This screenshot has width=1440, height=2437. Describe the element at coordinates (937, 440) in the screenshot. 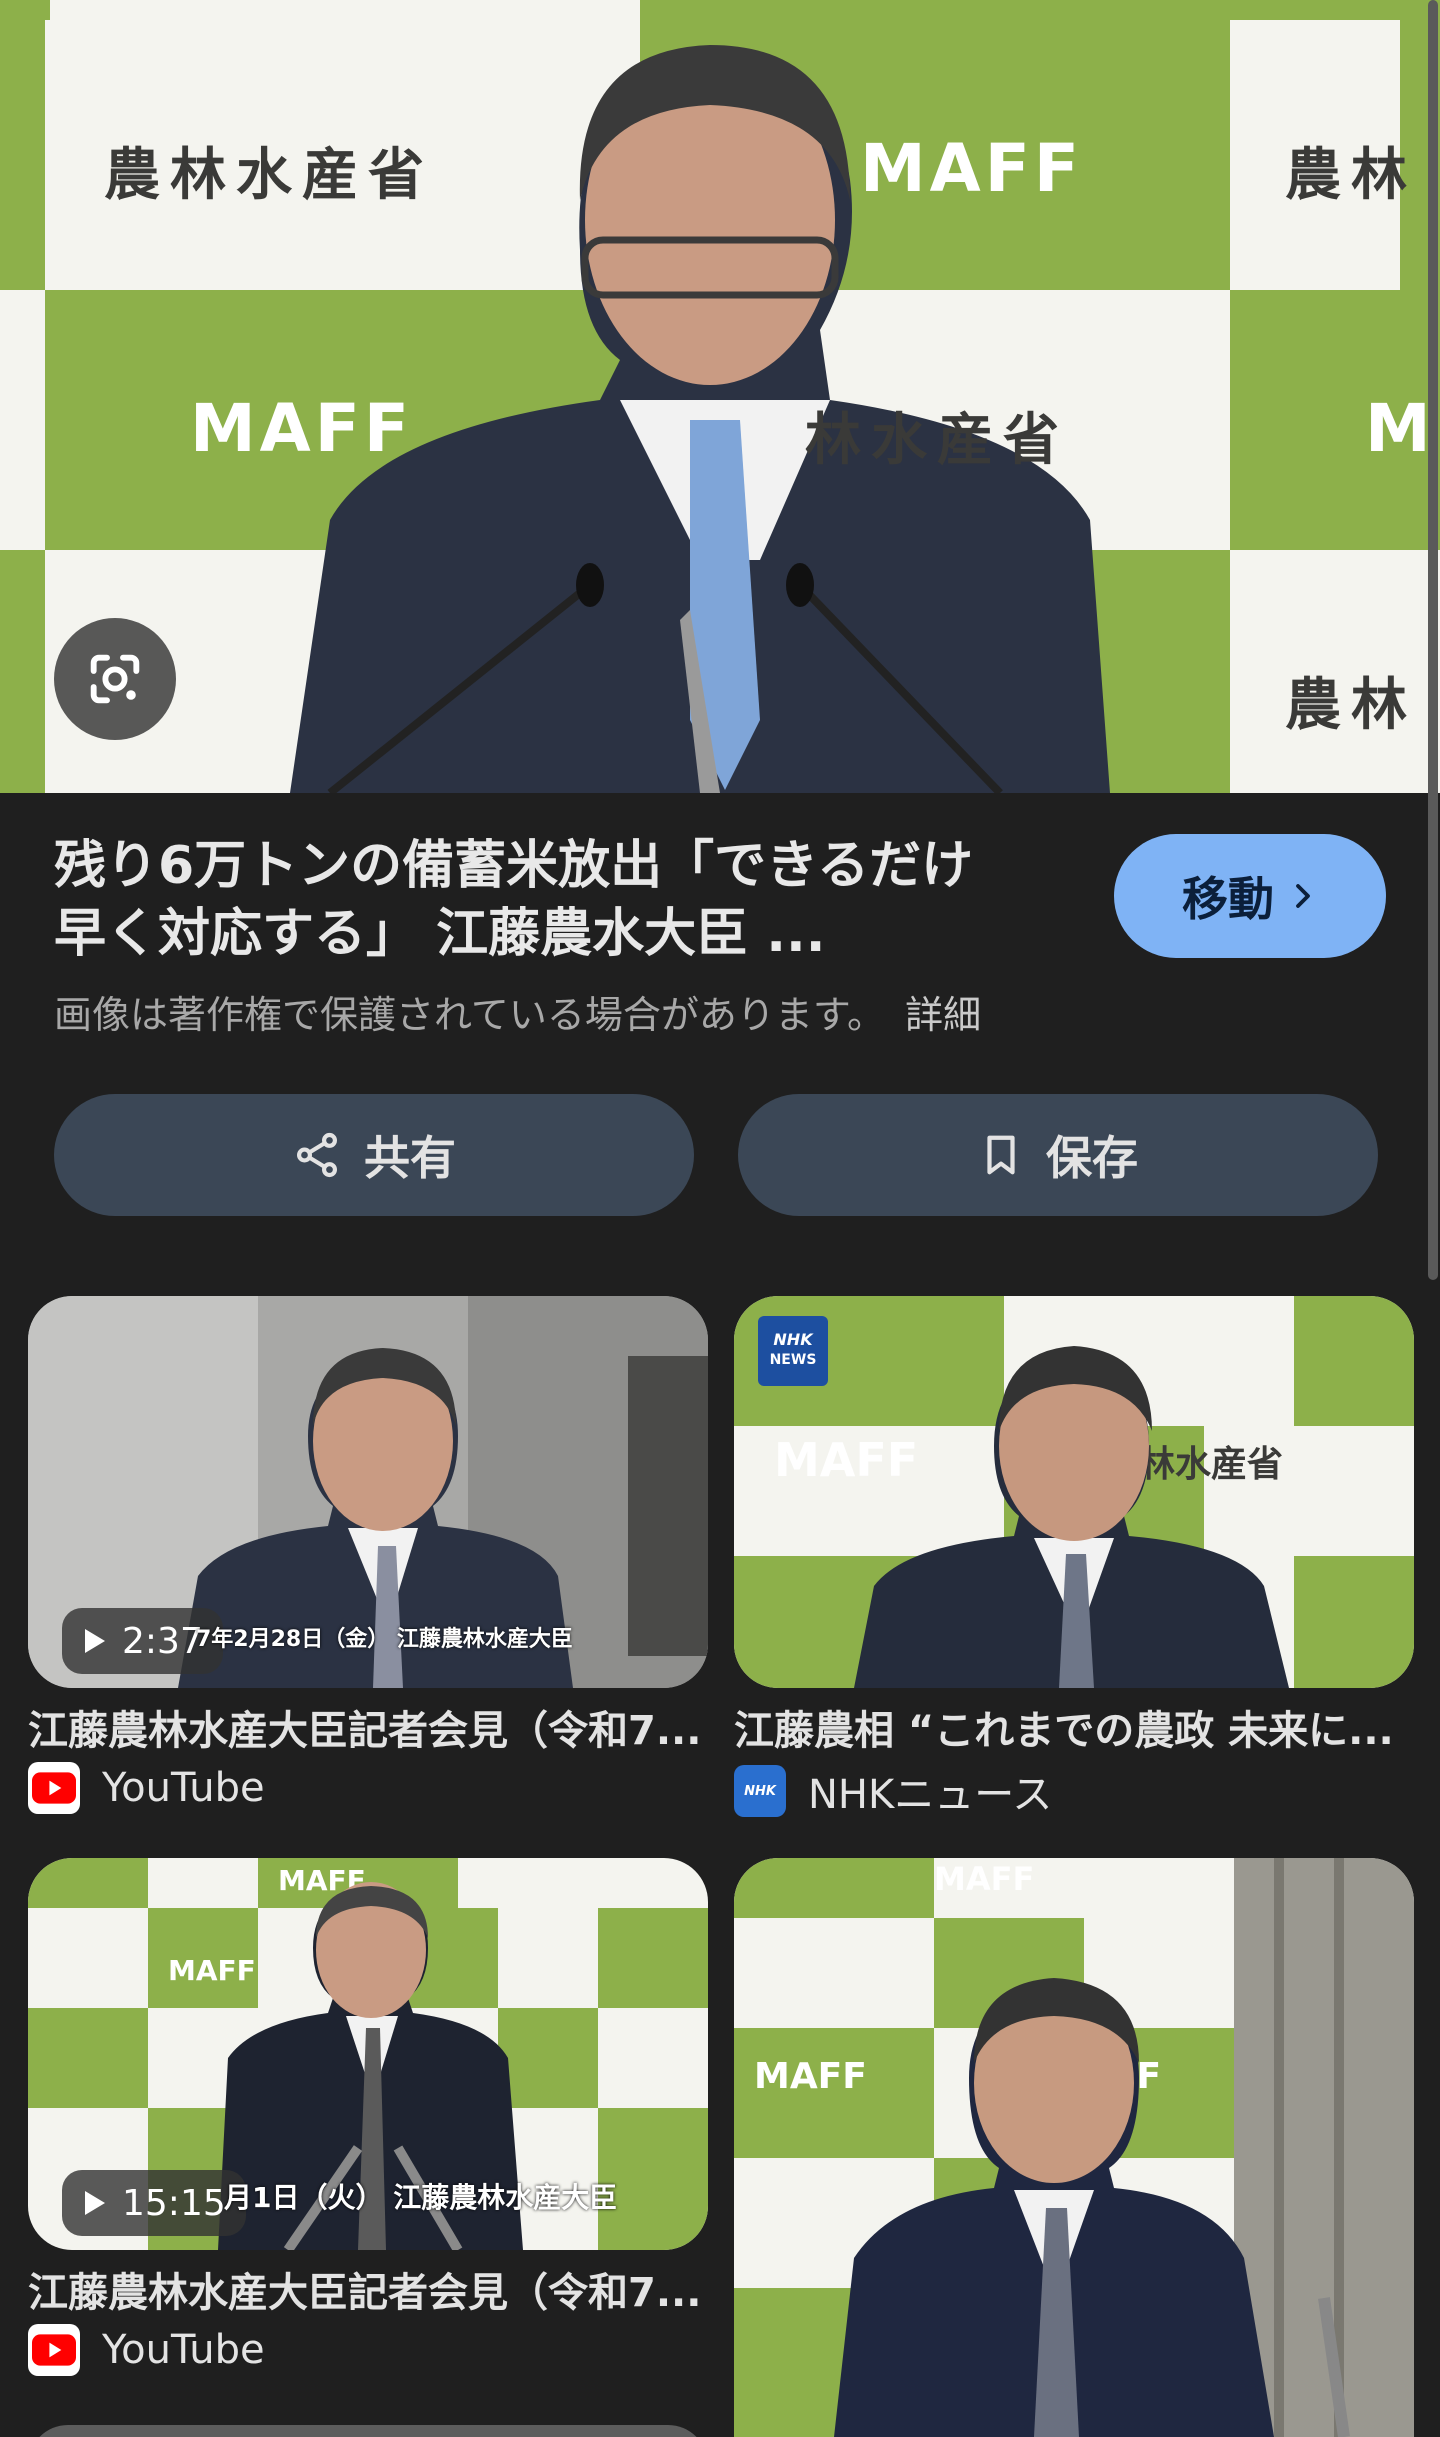

I see `backdrop-kanji-mid: 林水産省` at that location.